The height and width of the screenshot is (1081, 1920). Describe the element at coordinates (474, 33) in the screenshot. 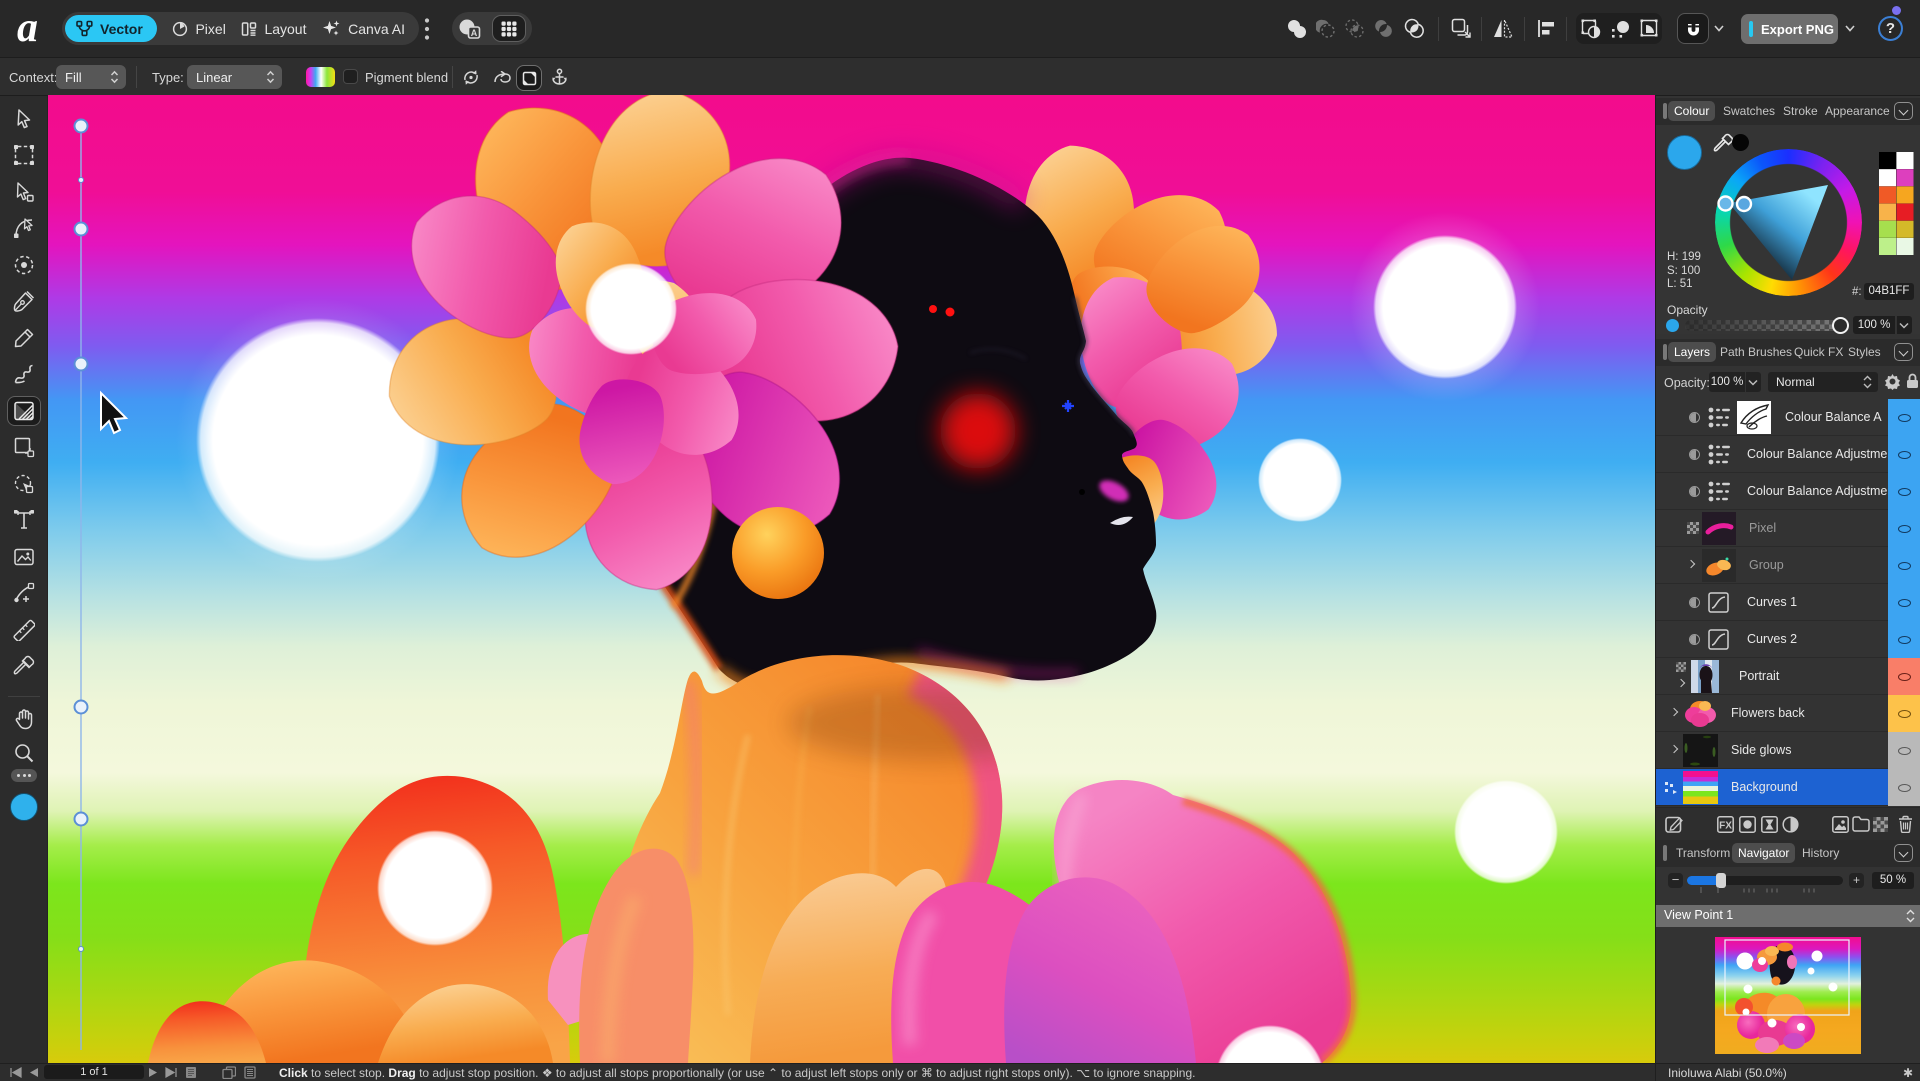

I see `svg-text: A` at that location.